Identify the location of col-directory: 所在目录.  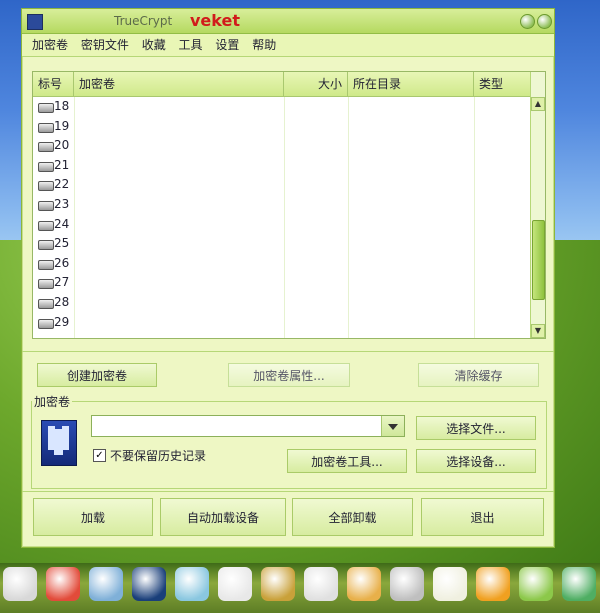
(411, 84).